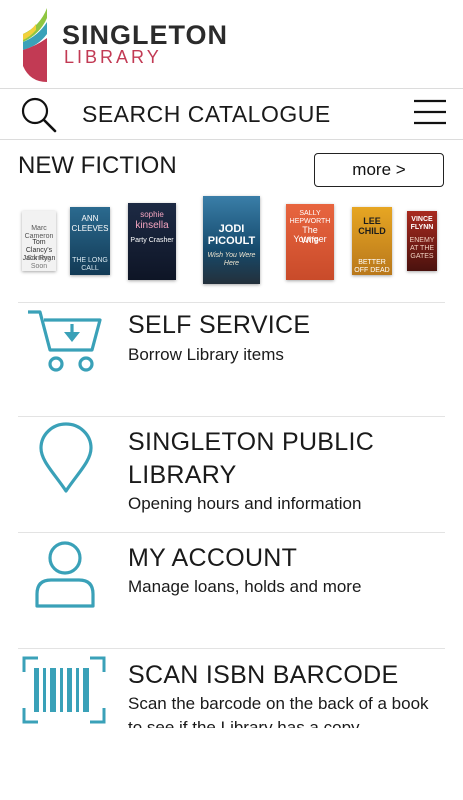 Image resolution: width=463 pixels, height=800 pixels. What do you see at coordinates (65, 574) in the screenshot?
I see `user-icon` at bounding box center [65, 574].